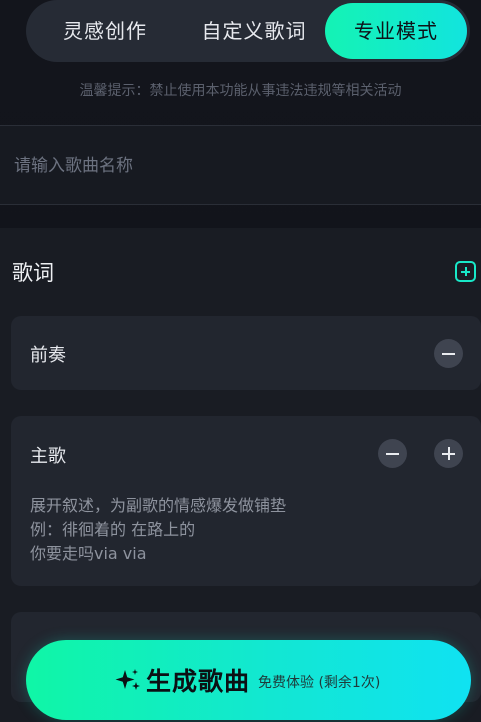  What do you see at coordinates (127, 679) in the screenshot?
I see `sparkle-icon` at bounding box center [127, 679].